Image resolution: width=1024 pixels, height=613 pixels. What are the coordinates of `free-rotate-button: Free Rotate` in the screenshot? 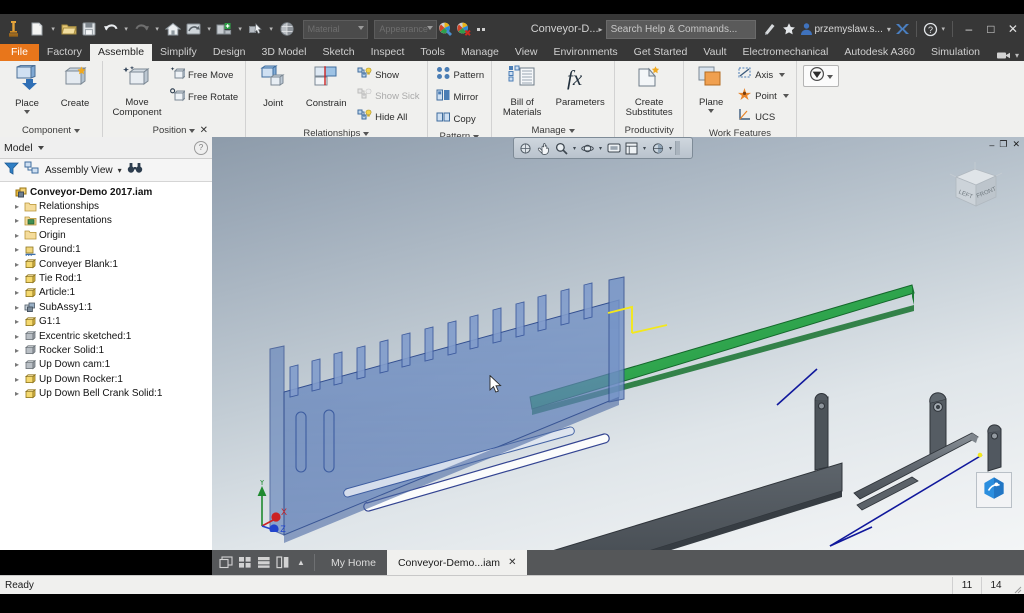 It's located at (205, 97).